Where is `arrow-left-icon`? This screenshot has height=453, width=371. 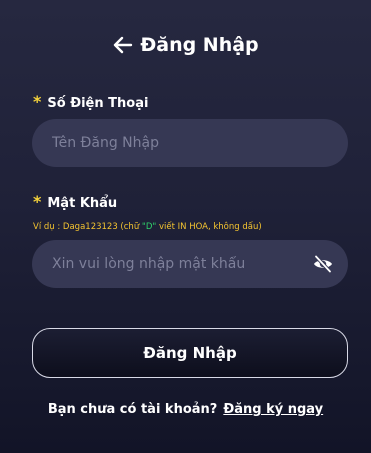
arrow-left-icon is located at coordinates (123, 45).